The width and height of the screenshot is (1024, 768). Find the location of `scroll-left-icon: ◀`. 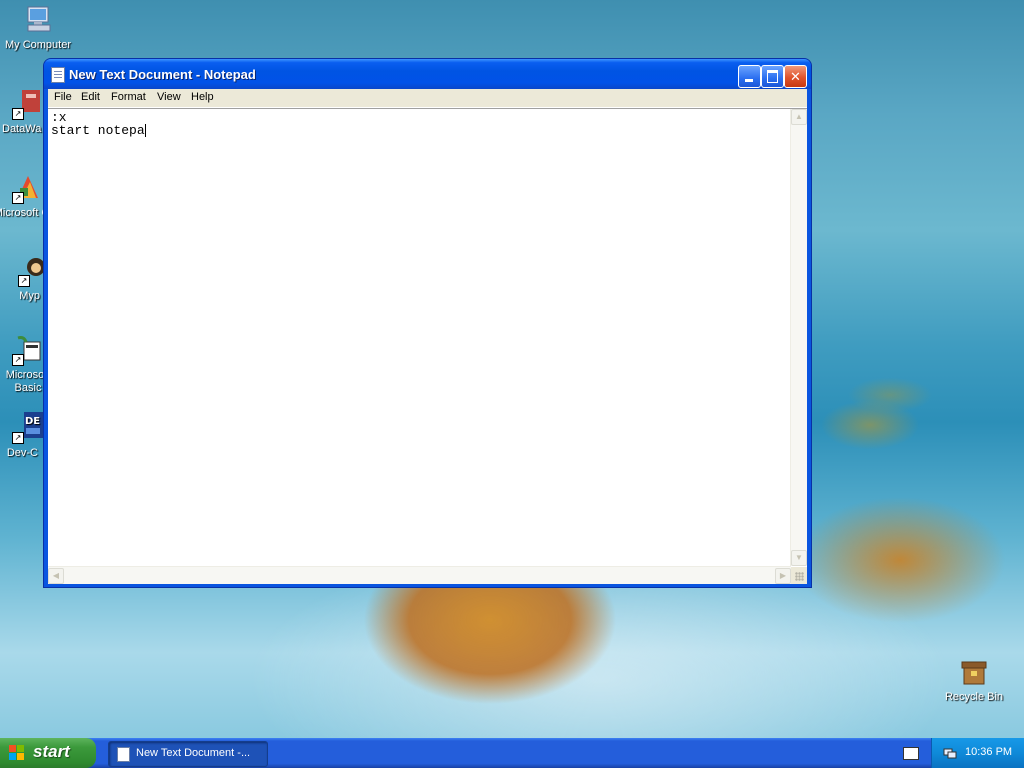

scroll-left-icon: ◀ is located at coordinates (56, 576).